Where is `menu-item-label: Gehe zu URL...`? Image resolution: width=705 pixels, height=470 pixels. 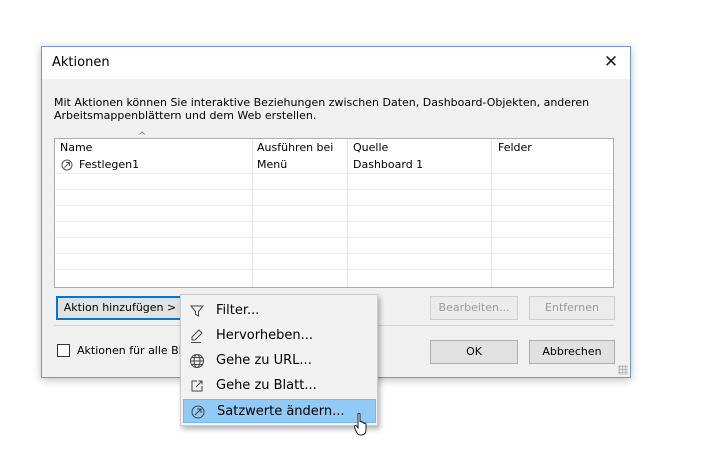
menu-item-label: Gehe zu URL... is located at coordinates (264, 360).